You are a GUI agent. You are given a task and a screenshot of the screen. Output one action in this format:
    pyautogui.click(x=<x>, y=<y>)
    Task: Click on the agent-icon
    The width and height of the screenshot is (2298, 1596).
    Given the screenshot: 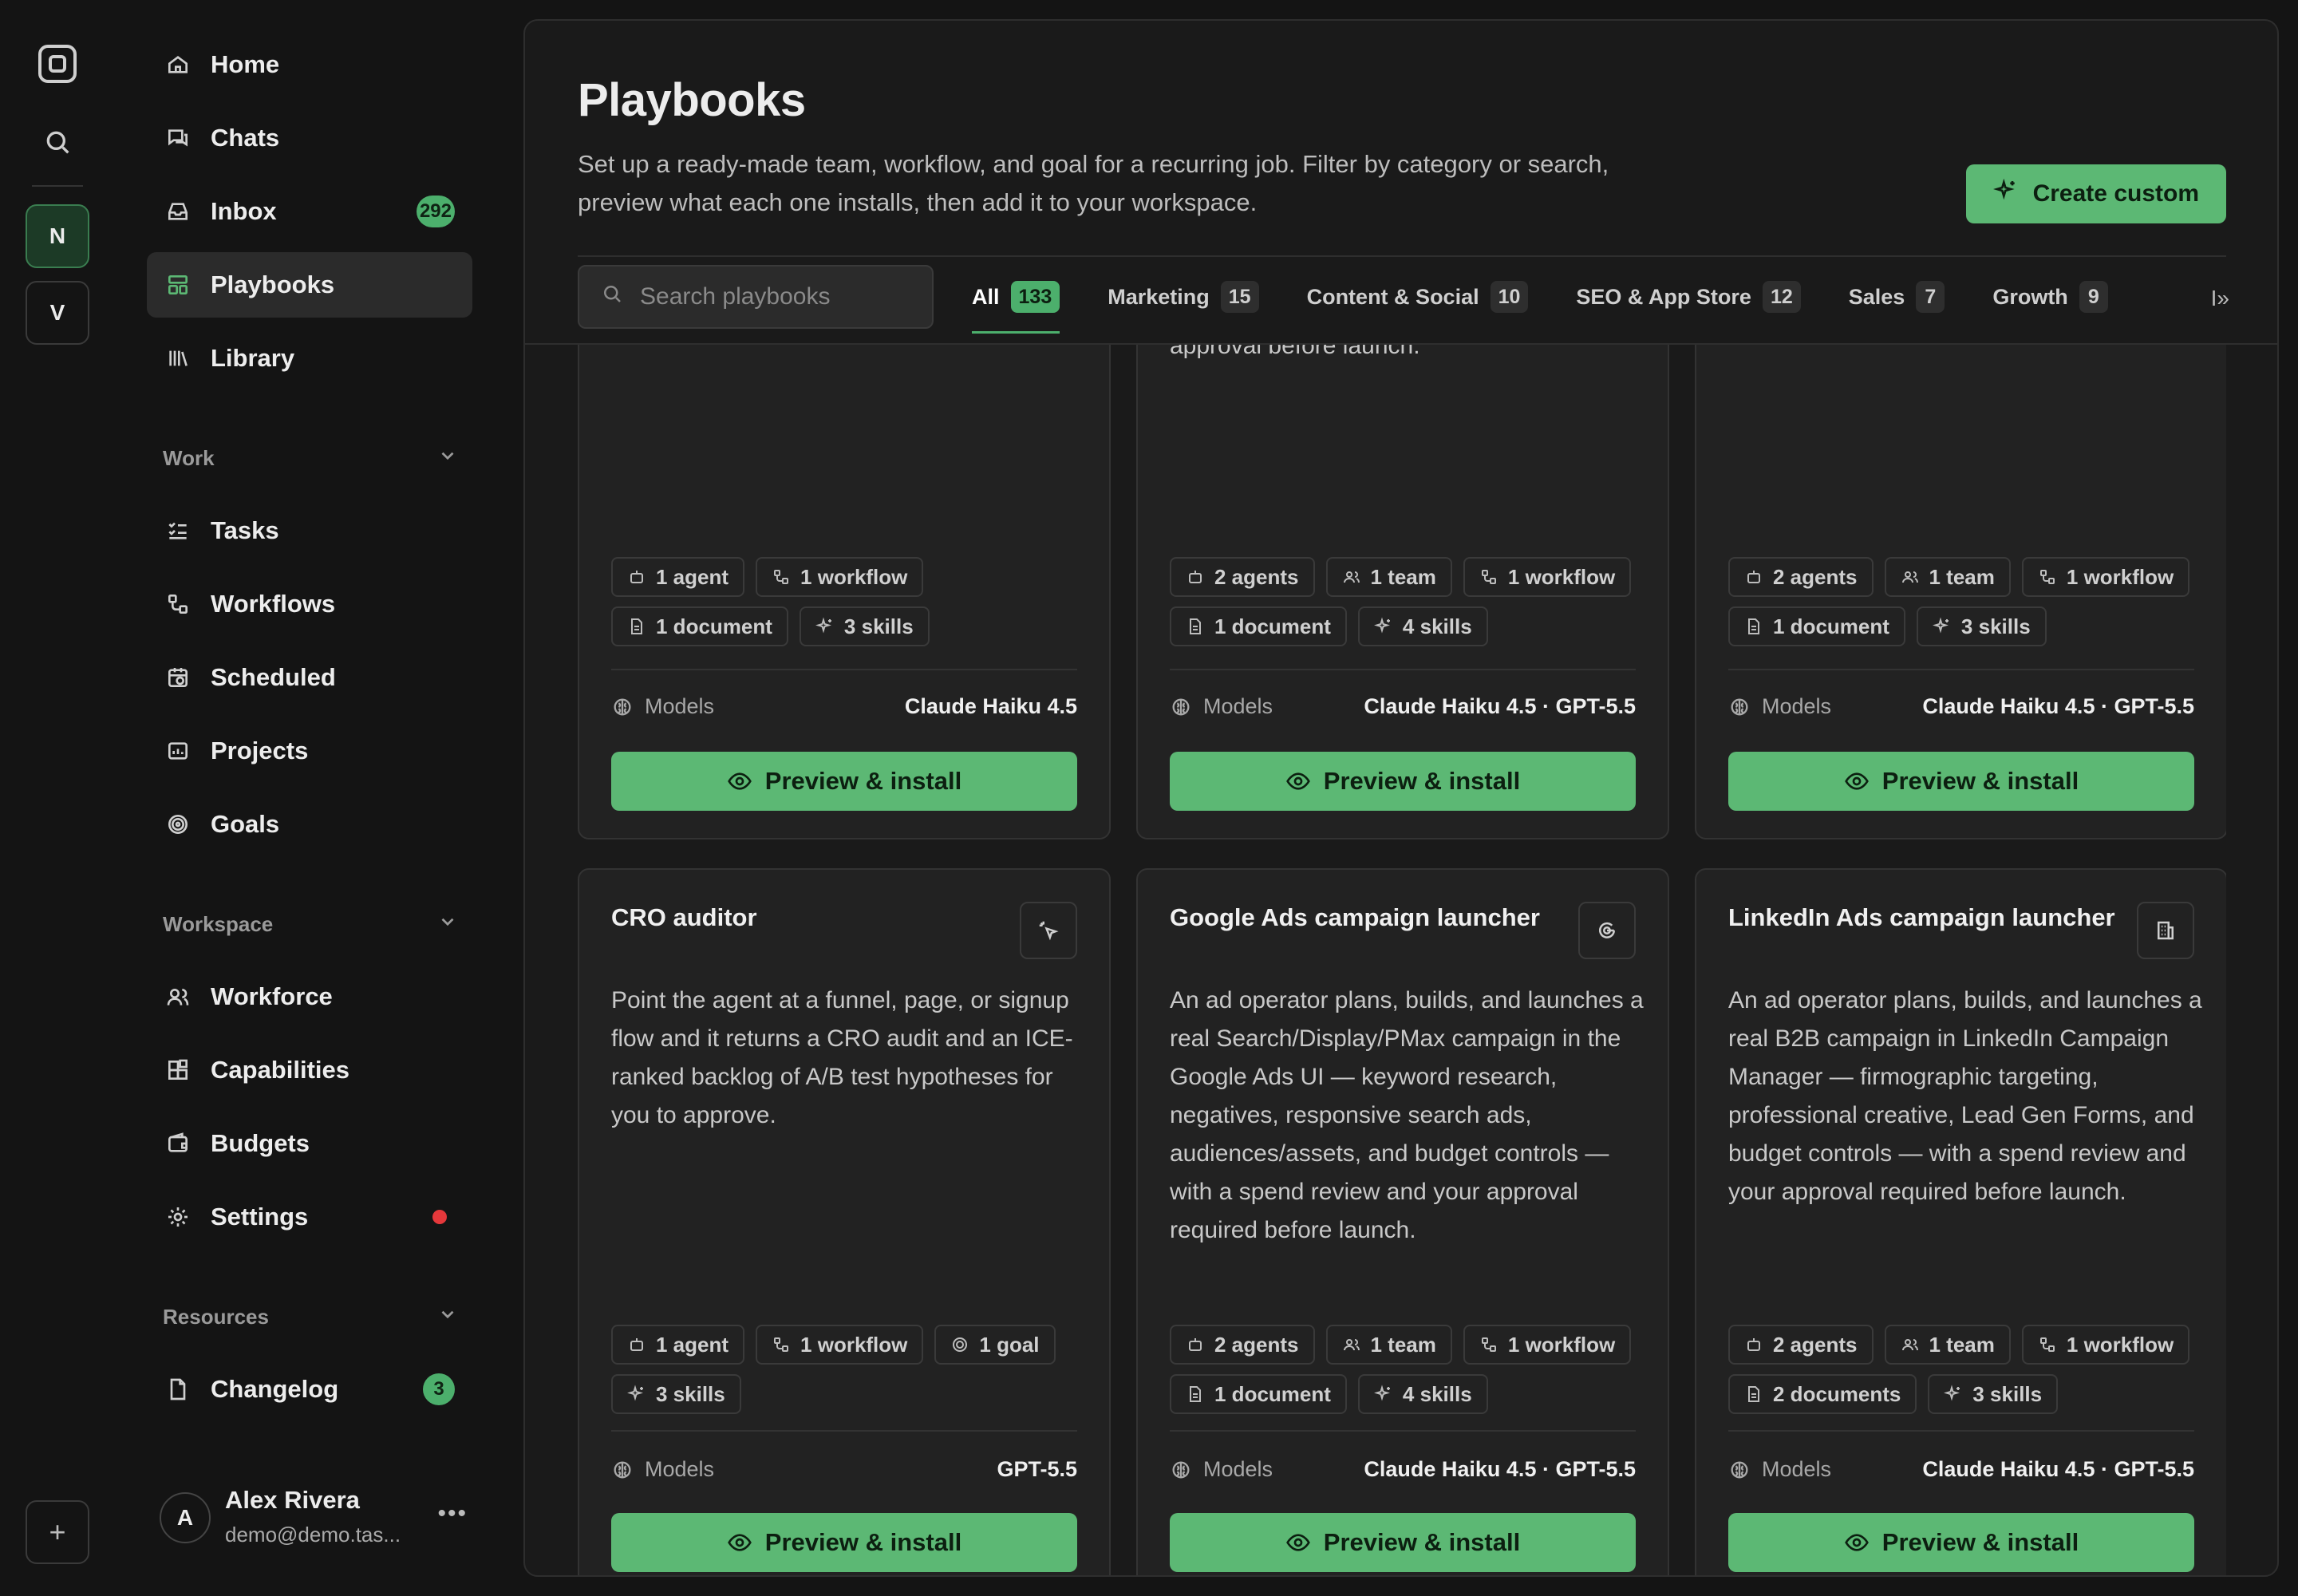 What is the action you would take?
    pyautogui.click(x=637, y=1344)
    